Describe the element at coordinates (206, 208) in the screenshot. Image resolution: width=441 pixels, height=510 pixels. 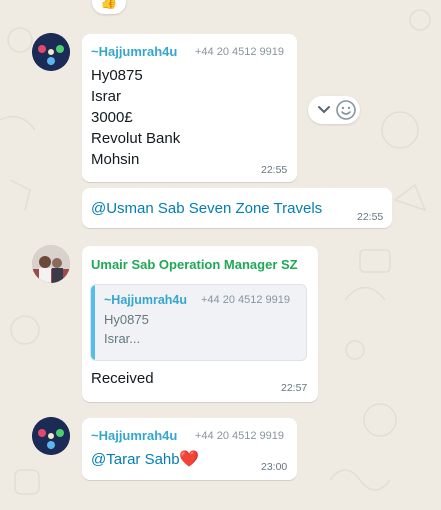
I see `mention-link: @Usman Sab Seven Zone Travels` at that location.